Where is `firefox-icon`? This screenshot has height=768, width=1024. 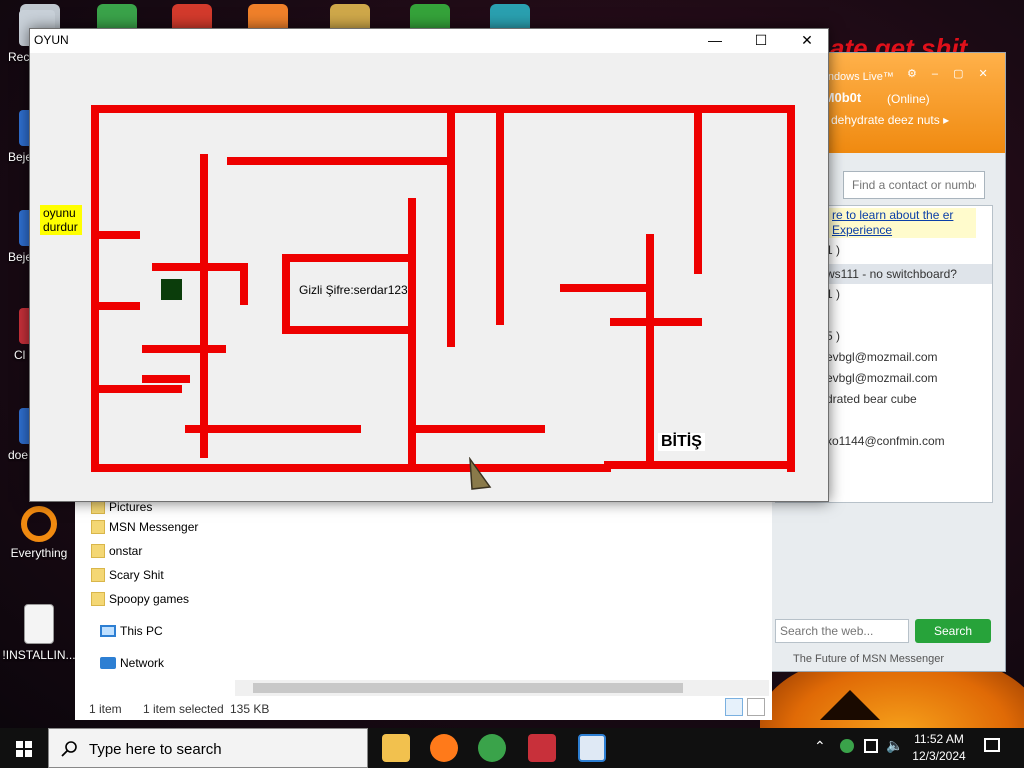
firefox-icon is located at coordinates (444, 748).